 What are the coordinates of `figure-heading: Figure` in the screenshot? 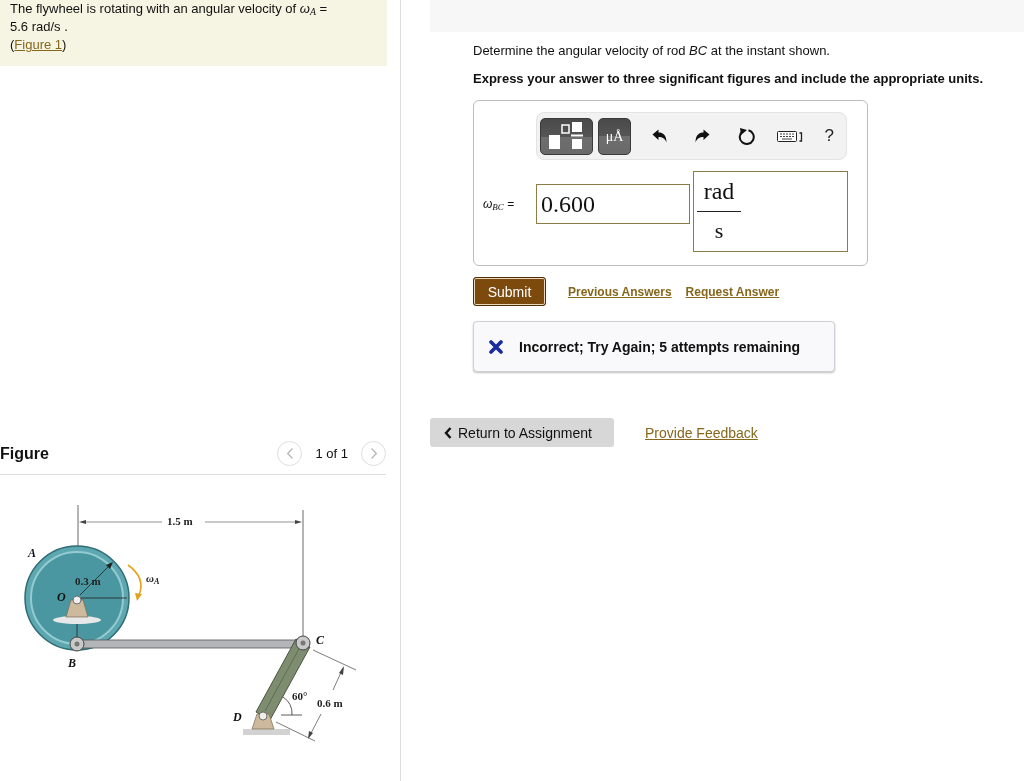 It's located at (24, 453).